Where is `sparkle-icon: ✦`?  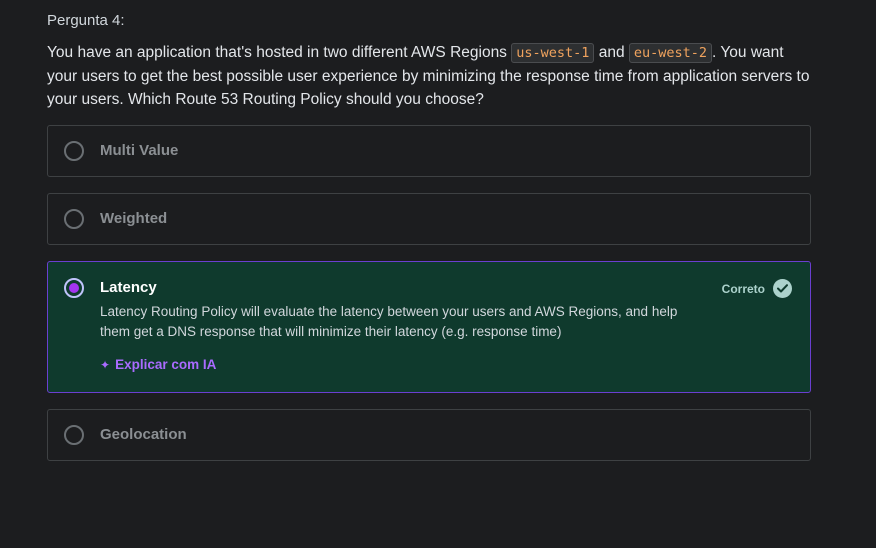
sparkle-icon: ✦ is located at coordinates (105, 364).